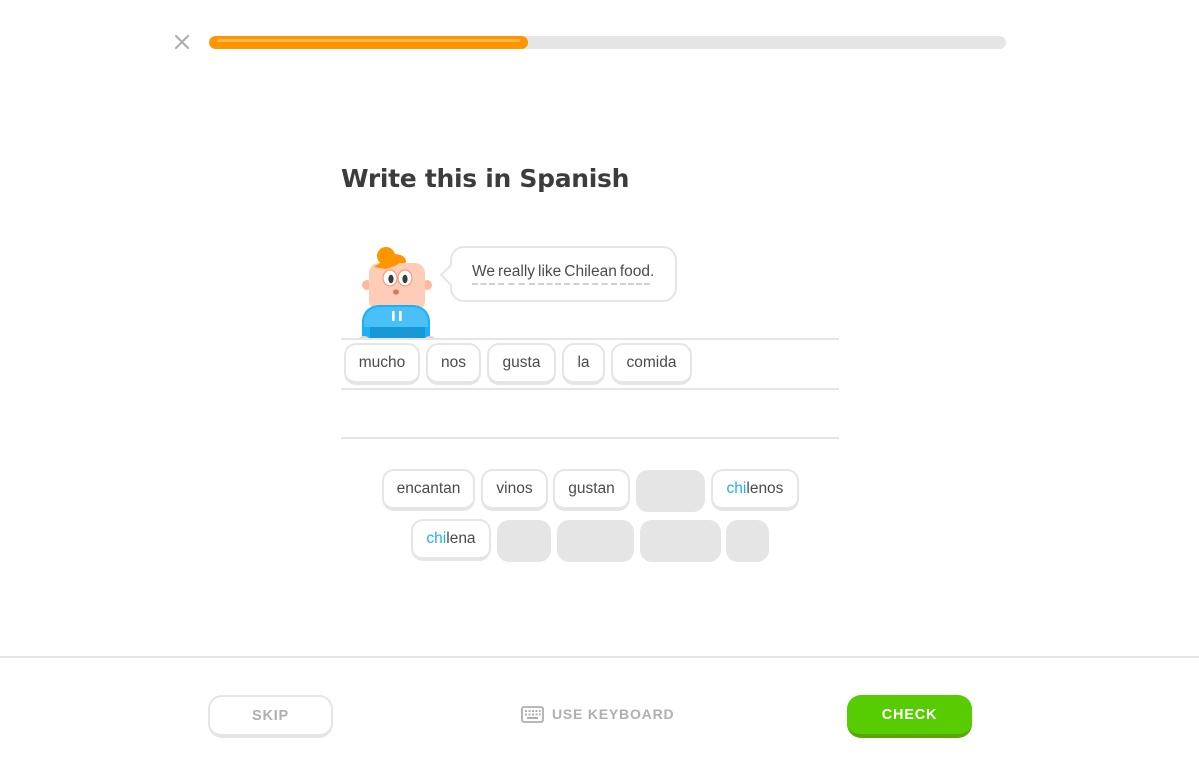 This screenshot has height=758, width=1199. Describe the element at coordinates (453, 364) in the screenshot. I see `answer-chip: nos` at that location.